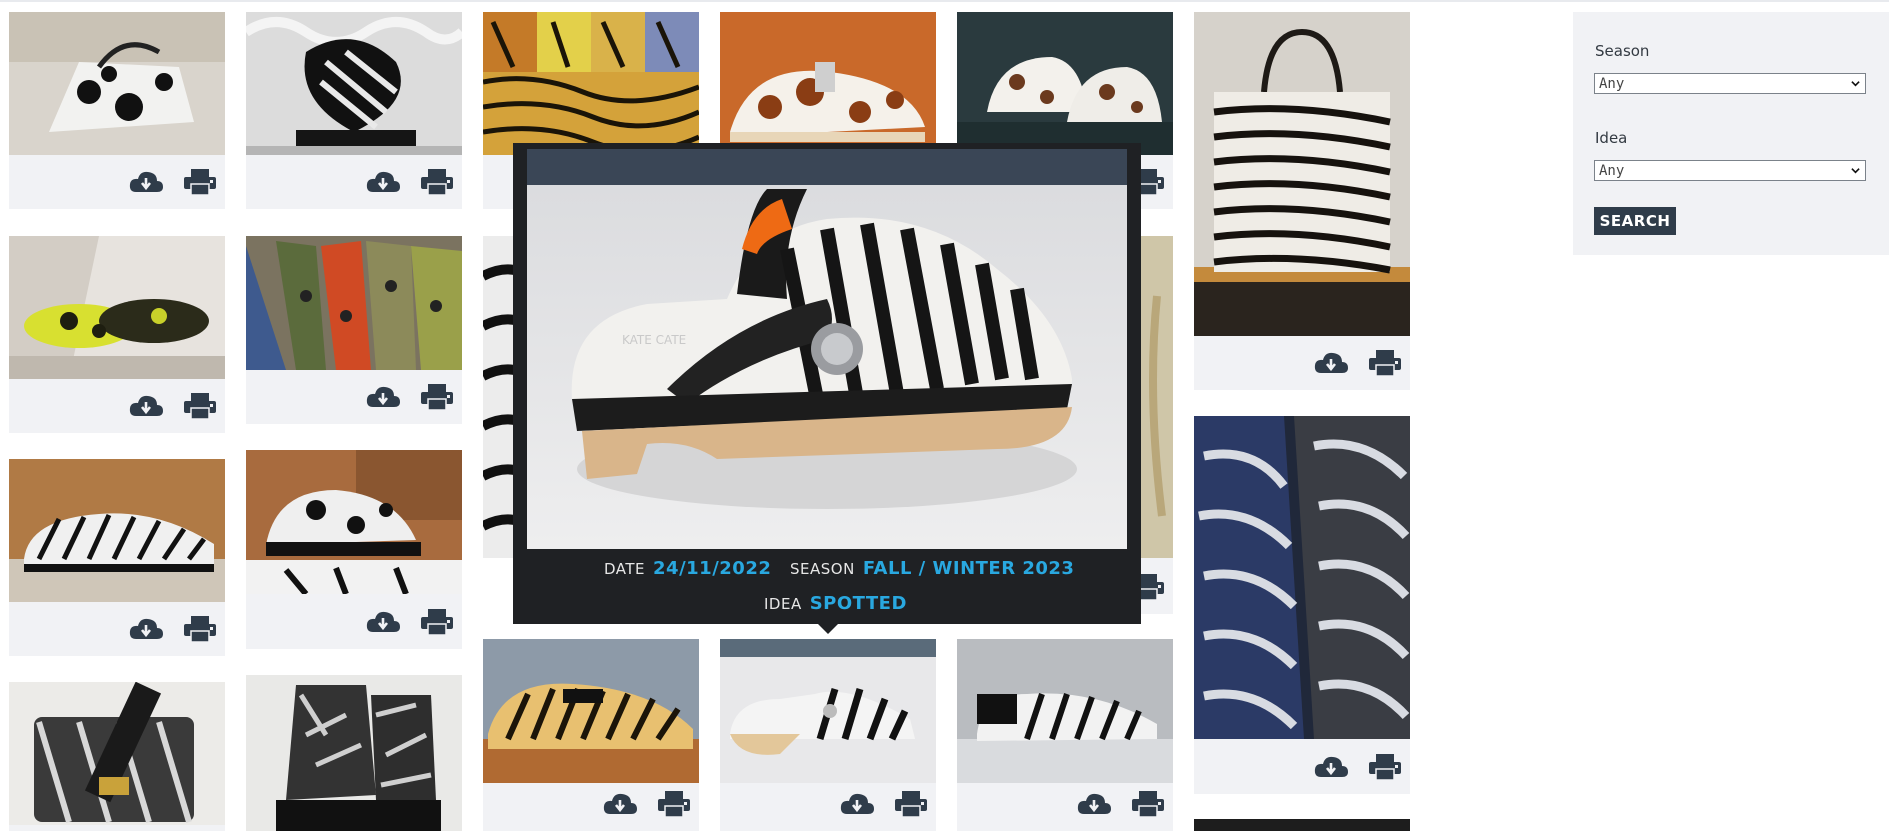  What do you see at coordinates (858, 603) in the screenshot?
I see `idea-value: SPOTTED` at bounding box center [858, 603].